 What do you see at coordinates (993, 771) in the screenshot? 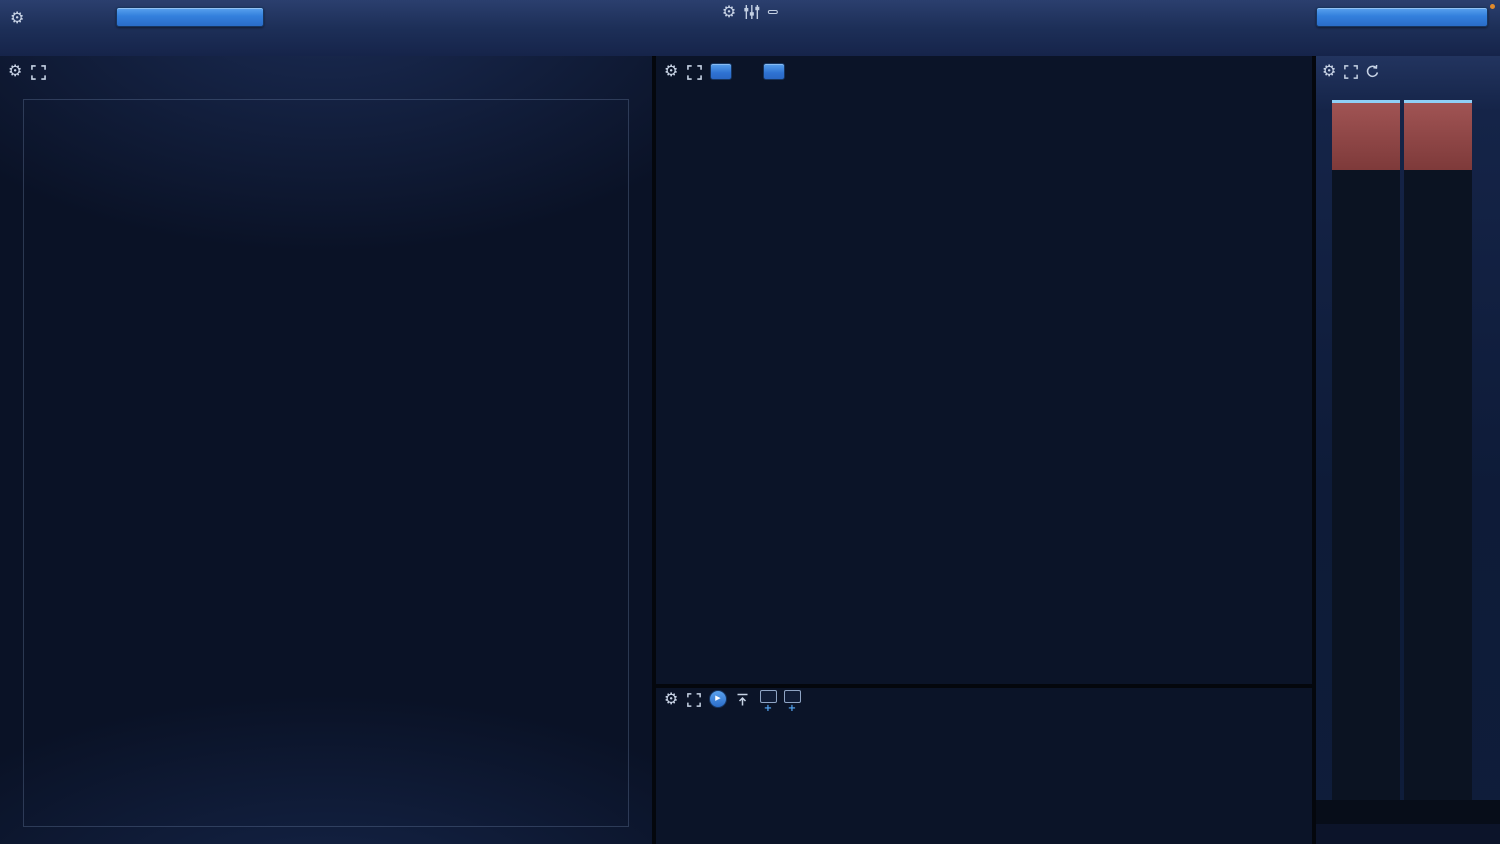
I see `magnitude-spectrum-display` at bounding box center [993, 771].